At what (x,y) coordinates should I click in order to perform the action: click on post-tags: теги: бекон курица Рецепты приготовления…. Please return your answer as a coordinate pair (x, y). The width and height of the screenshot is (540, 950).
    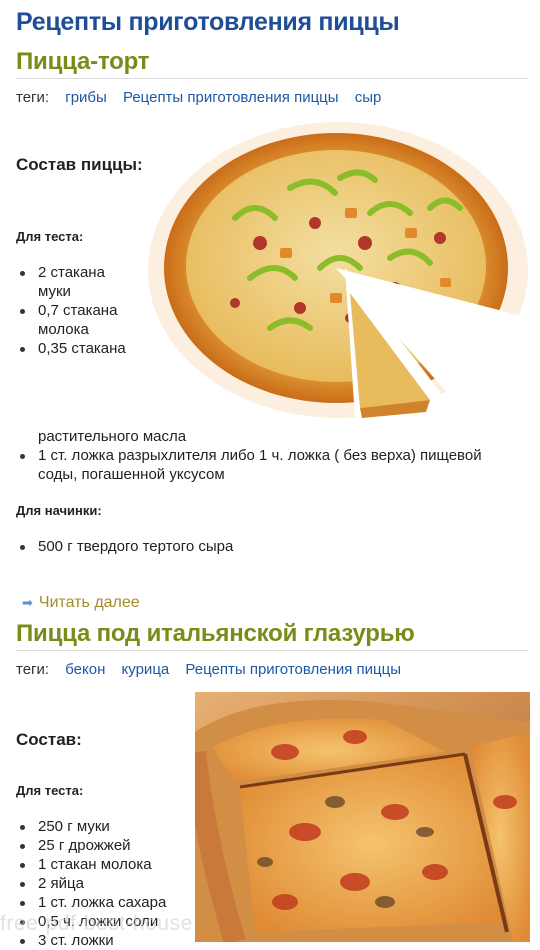
    Looking at the image, I should click on (208, 669).